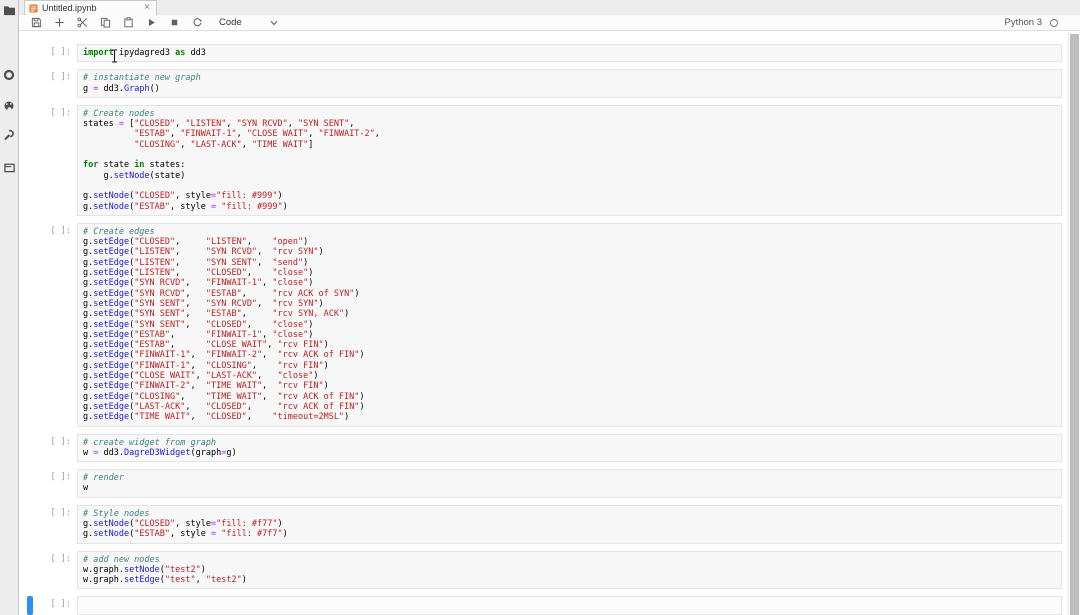 The height and width of the screenshot is (615, 1080). Describe the element at coordinates (248, 22) in the screenshot. I see `cell-type-dropdown: Code` at that location.